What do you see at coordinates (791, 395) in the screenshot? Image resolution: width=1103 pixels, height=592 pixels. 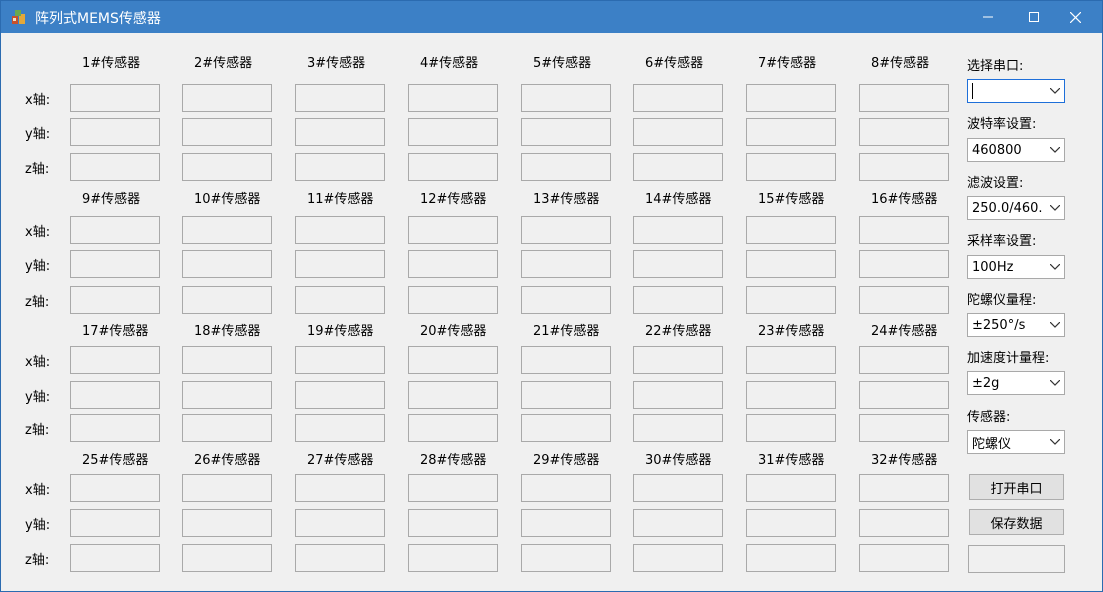 I see `sensor-23-y-field` at bounding box center [791, 395].